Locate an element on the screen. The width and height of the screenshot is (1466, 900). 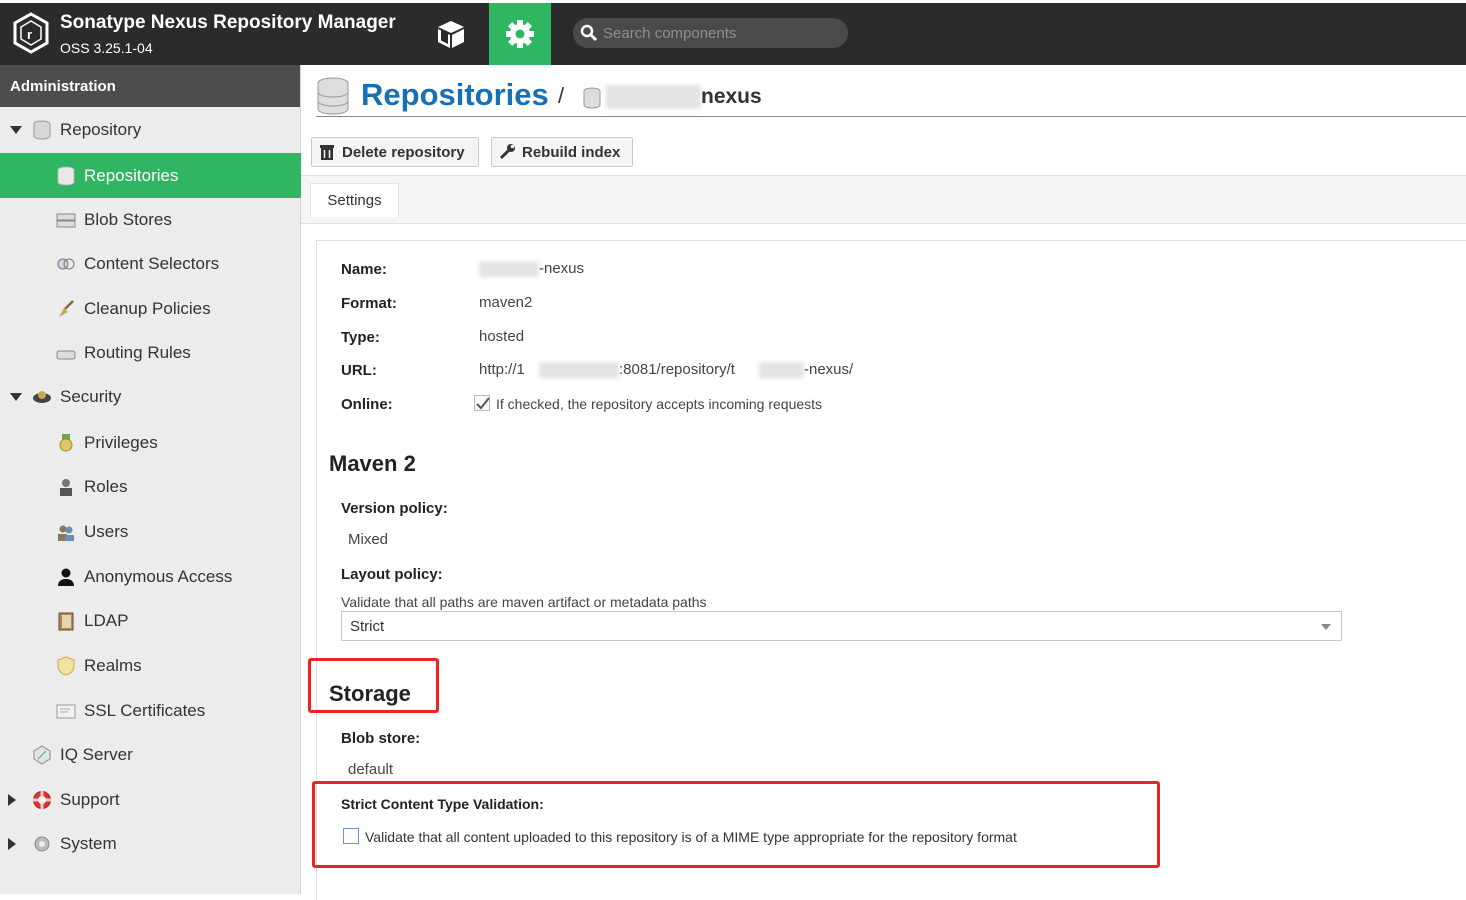
sidebar-item-blob-stores: Blob Stores is located at coordinates (150, 219).